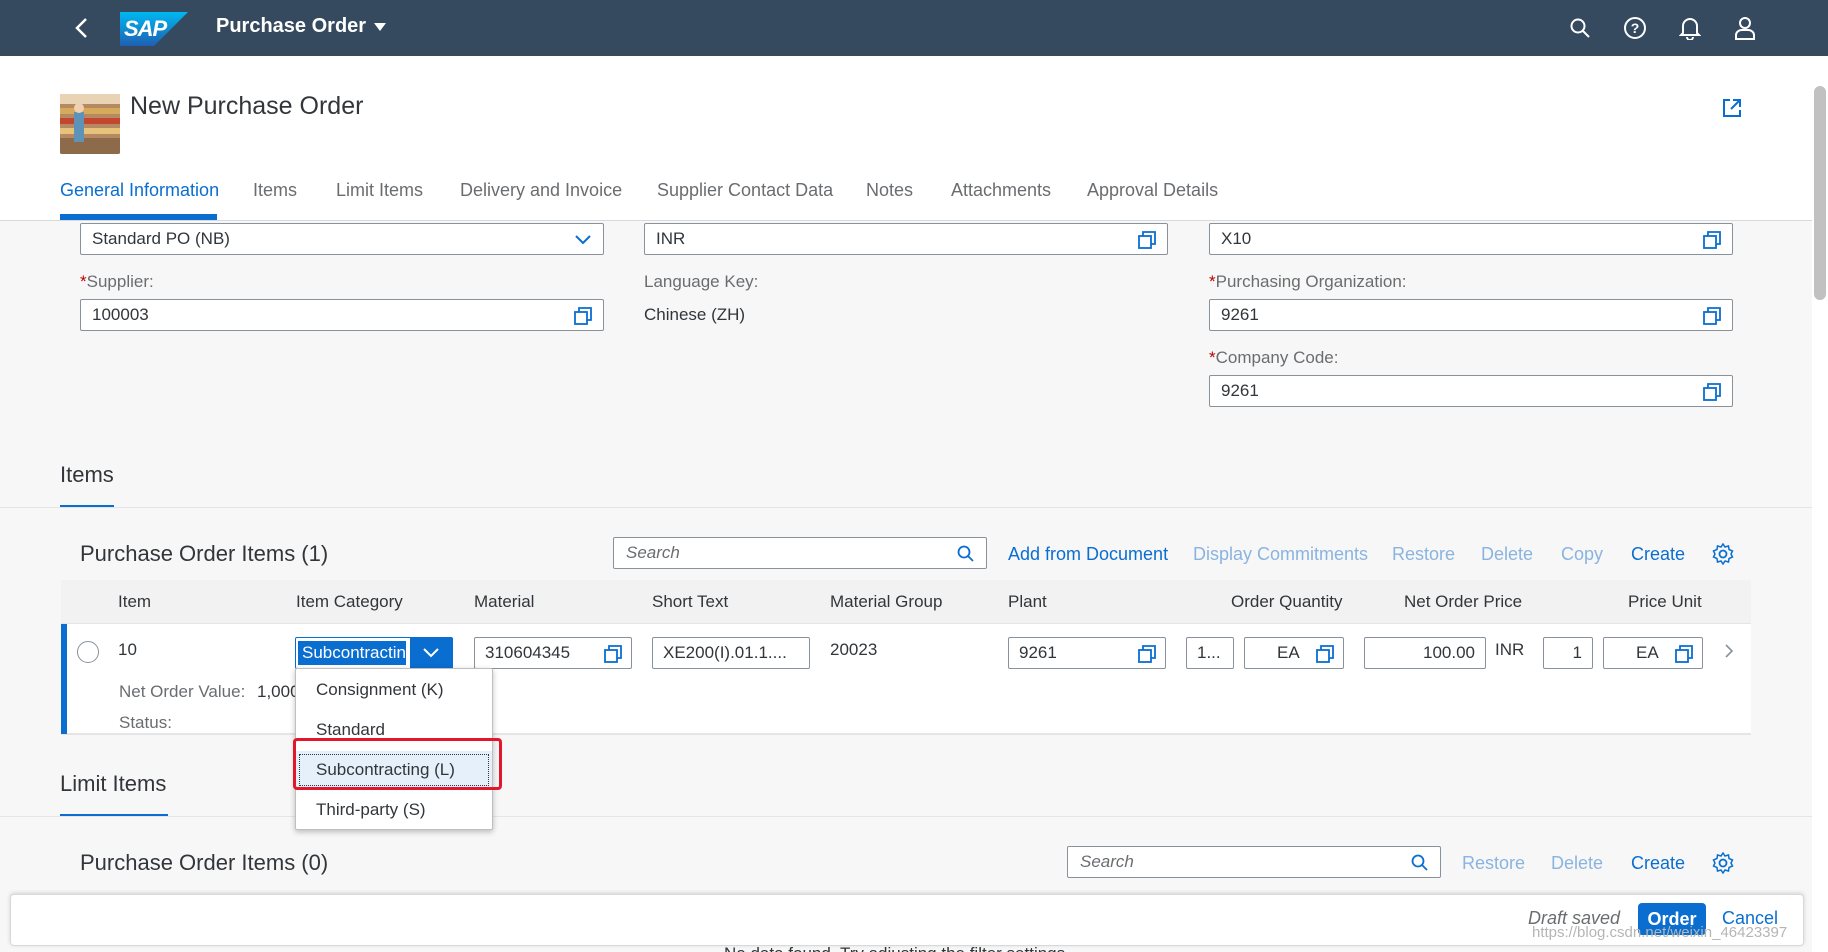 This screenshot has width=1828, height=952. I want to click on watermark: https://blog.csdn.net/weixin_46423397, so click(1660, 932).